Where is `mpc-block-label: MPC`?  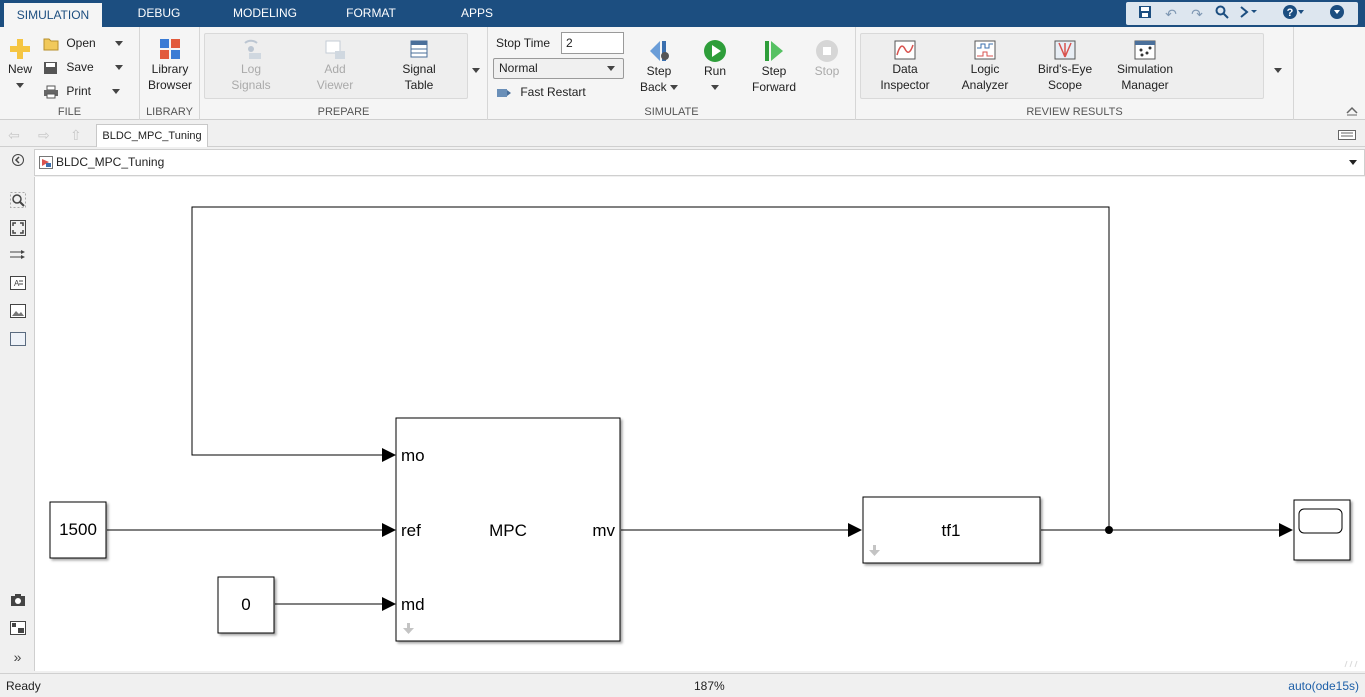
mpc-block-label: MPC is located at coordinates (508, 530).